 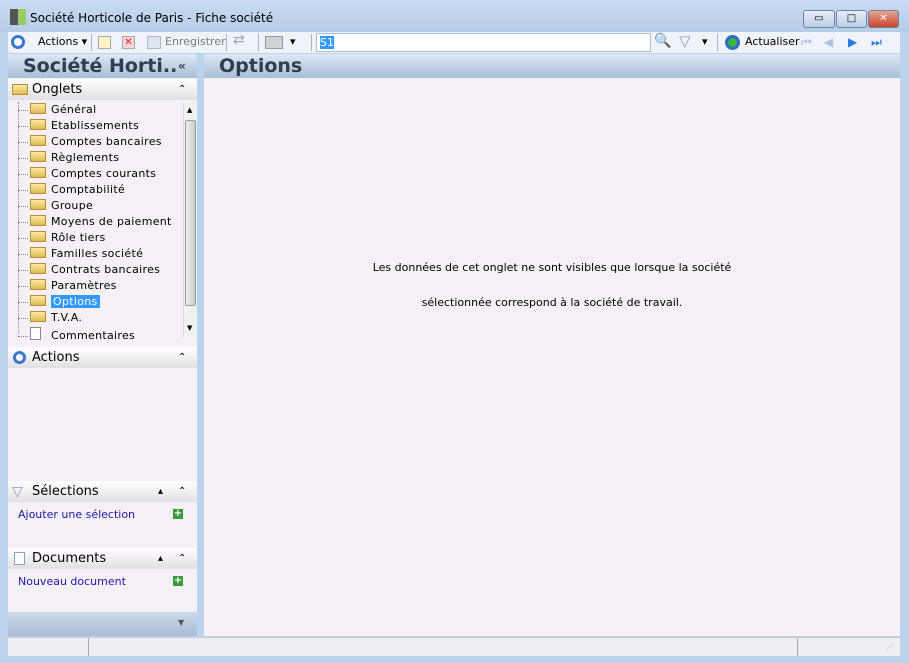 What do you see at coordinates (828, 42) in the screenshot?
I see `previous-record-icon: ◀` at bounding box center [828, 42].